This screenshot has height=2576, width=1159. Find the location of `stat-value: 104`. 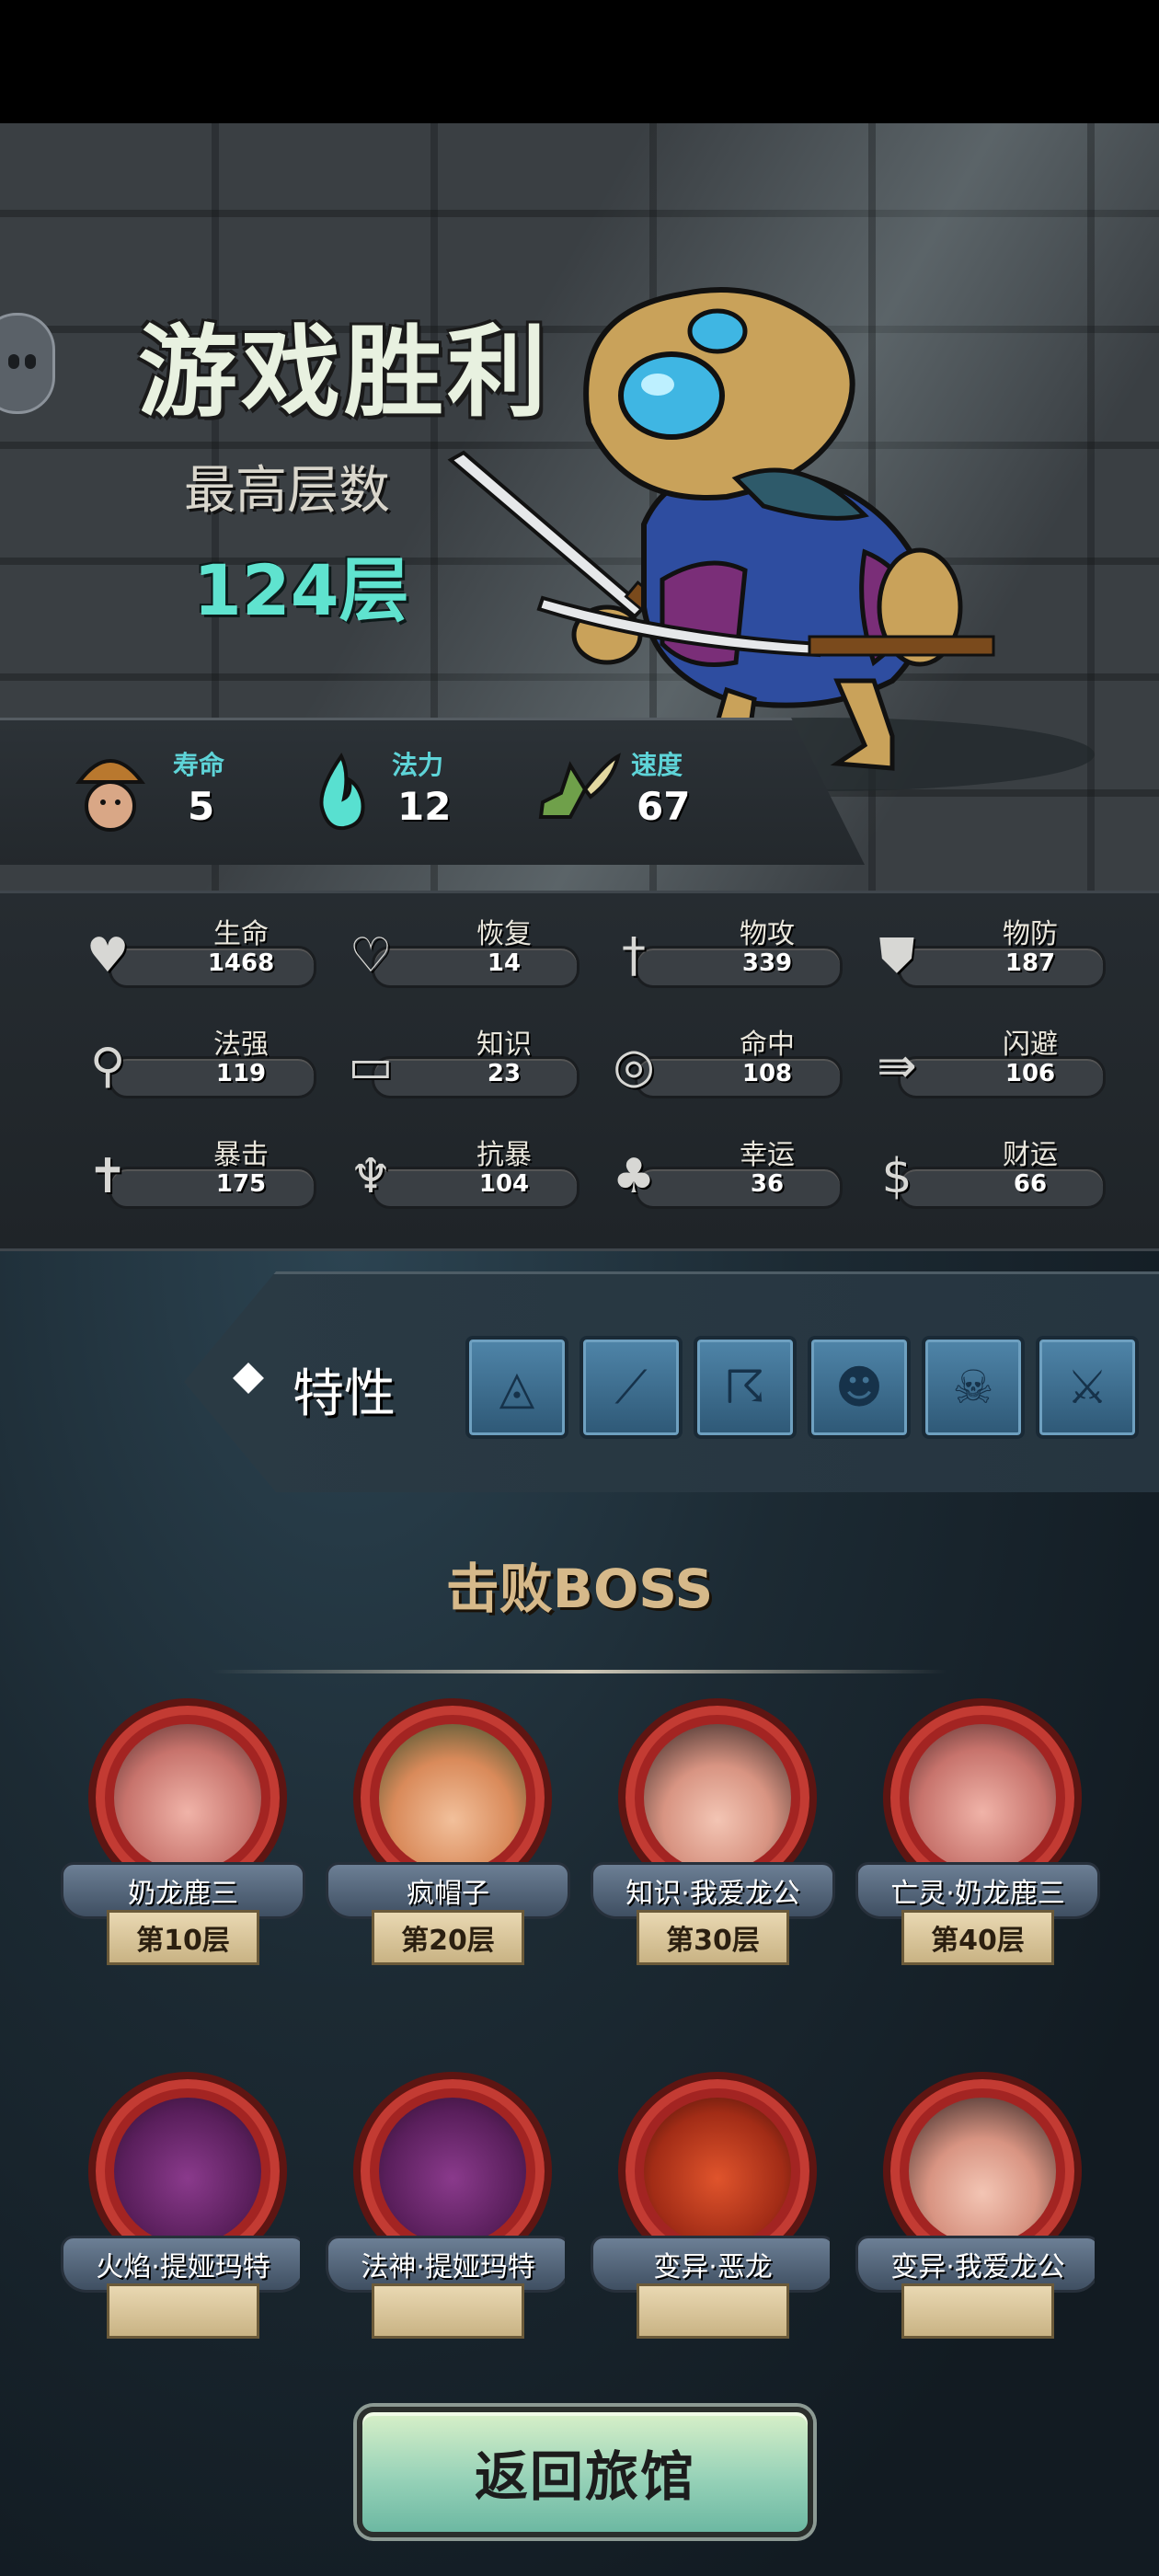

stat-value: 104 is located at coordinates (504, 1184).